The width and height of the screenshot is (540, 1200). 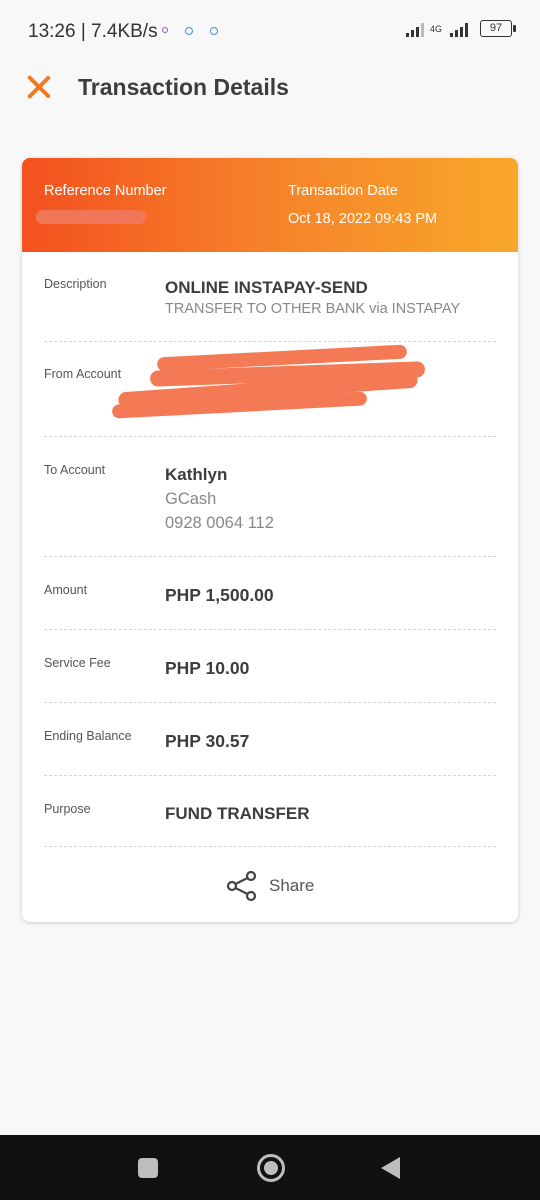 What do you see at coordinates (207, 741) in the screenshot?
I see `ending-balance-value: PHP 30.57` at bounding box center [207, 741].